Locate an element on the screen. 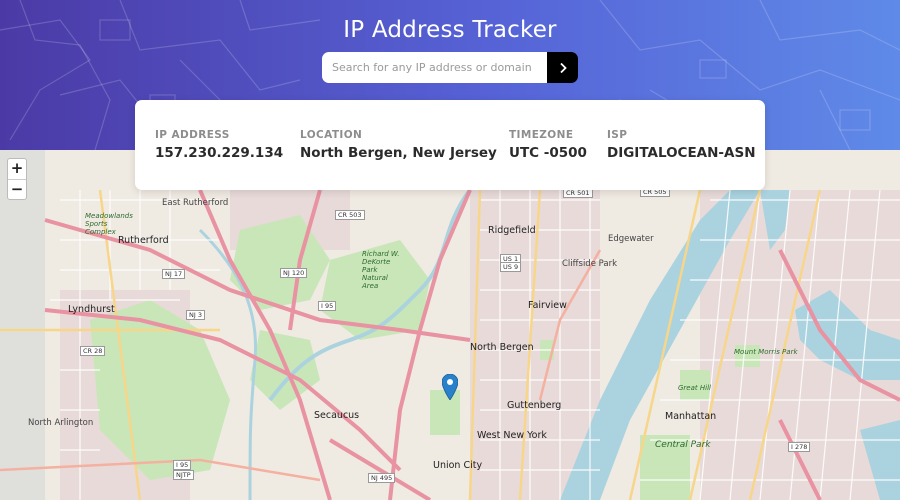 The height and width of the screenshot is (500, 900). stat-timezone: TIMEZONE UTC -0500 is located at coordinates (548, 145).